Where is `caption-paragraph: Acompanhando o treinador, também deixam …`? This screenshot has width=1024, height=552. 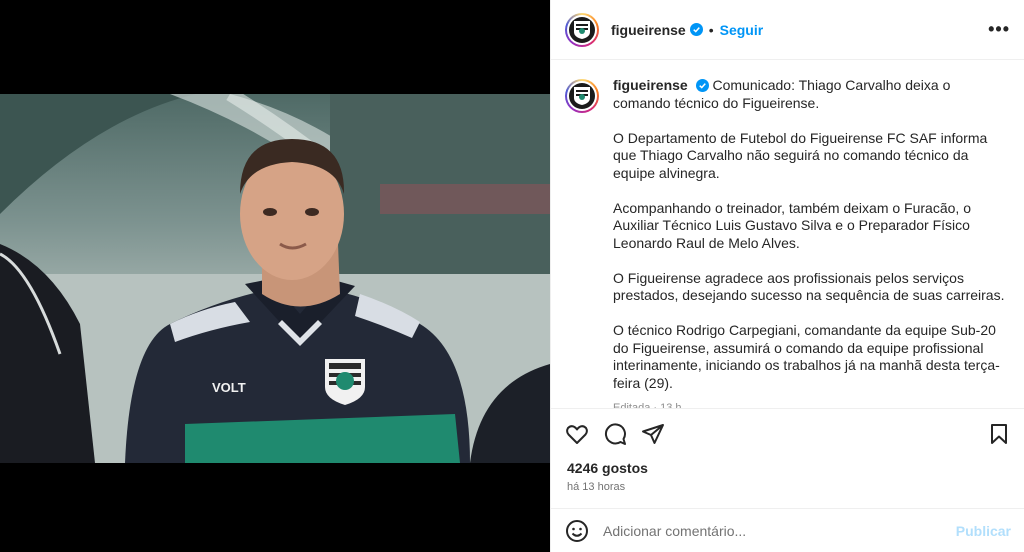
caption-paragraph: Acompanhando o treinador, também deixam … is located at coordinates (792, 225).